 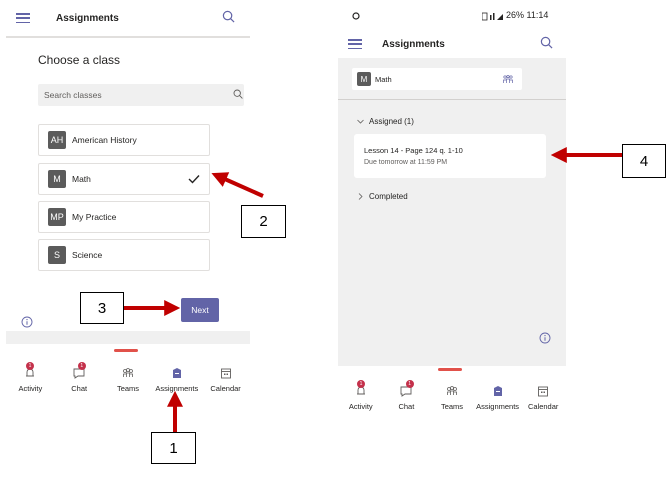 I want to click on callout-1: 1, so click(x=173, y=448).